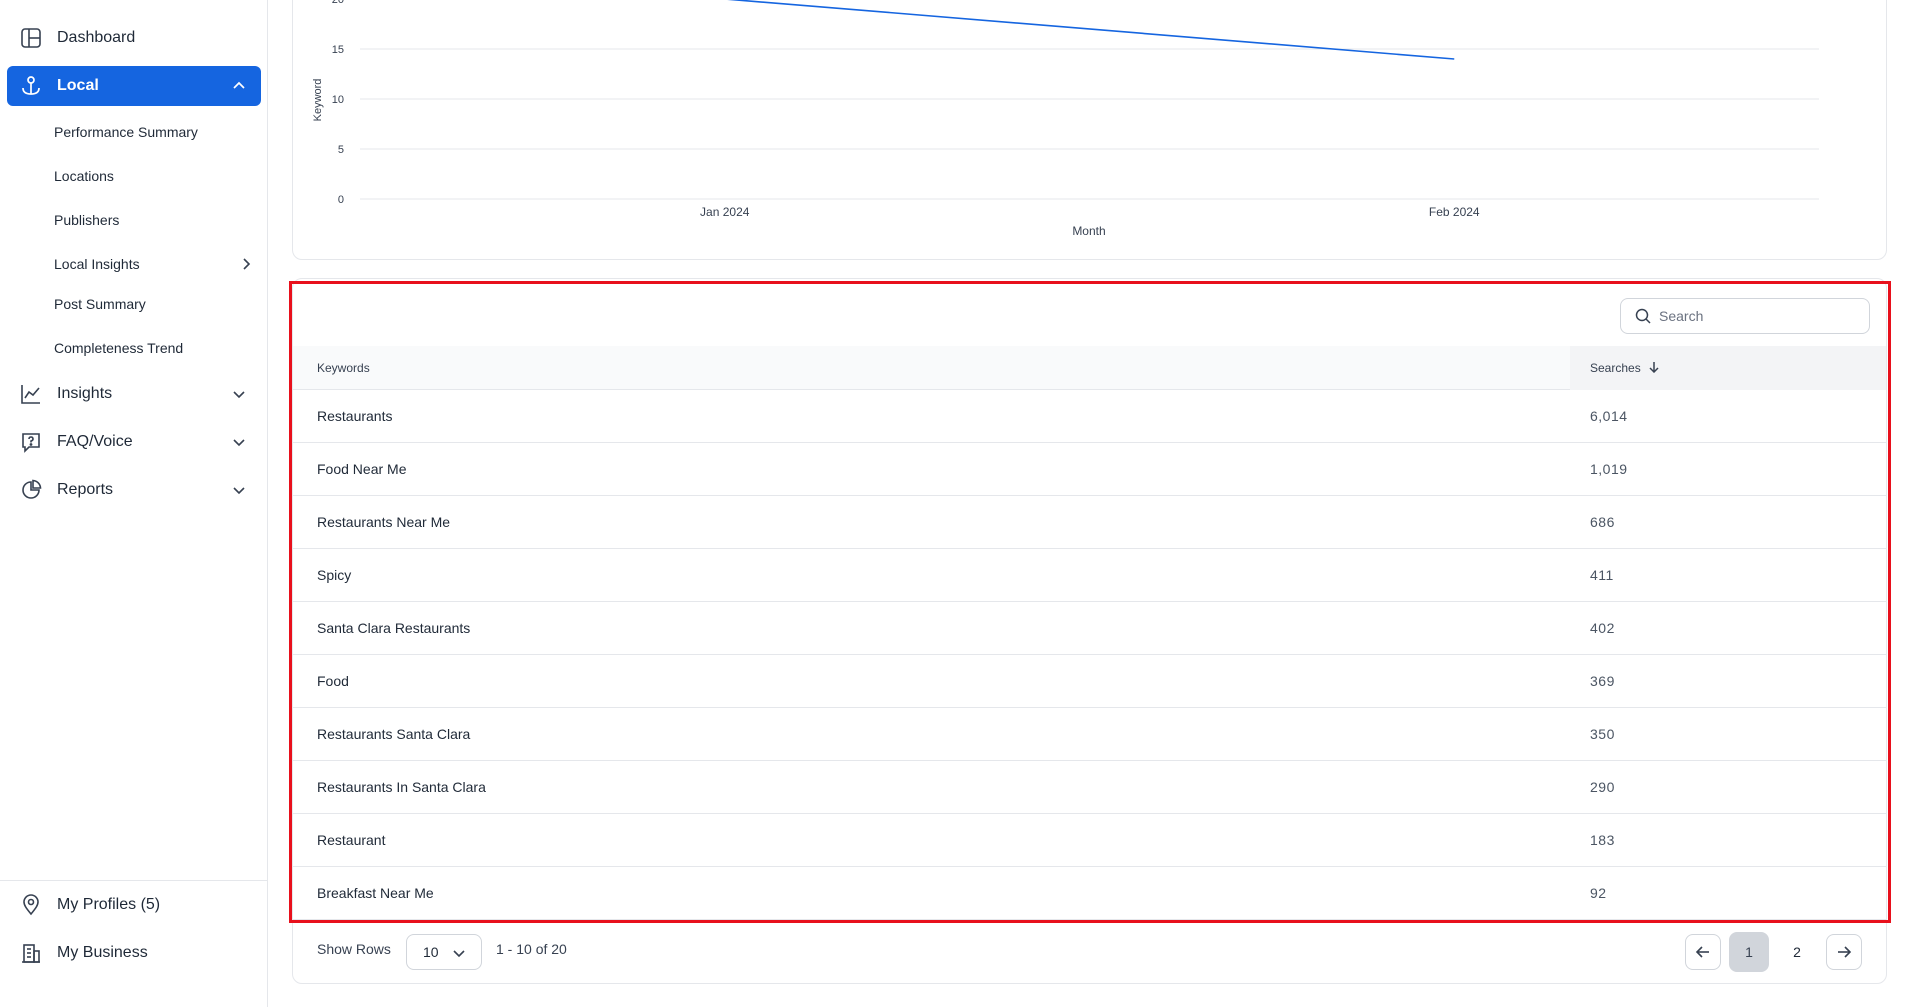  Describe the element at coordinates (1089, 734) in the screenshot. I see `table-row: Restaurants Santa Clara 350` at that location.